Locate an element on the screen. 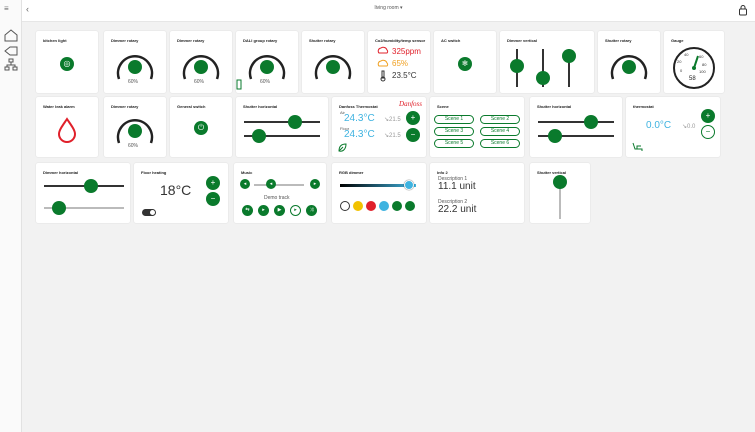 This screenshot has width=755, height=432. lightbulb-icon: ◎ is located at coordinates (67, 64).